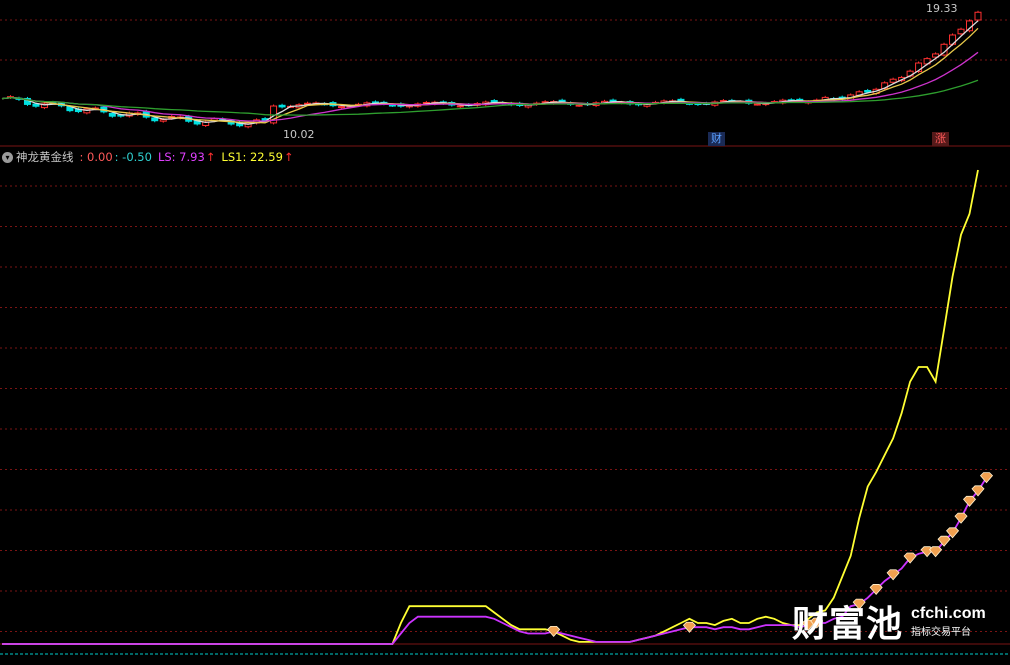 This screenshot has width=1010, height=665. What do you see at coordinates (45, 157) in the screenshot?
I see `indicator-name: 神龙黄金线` at bounding box center [45, 157].